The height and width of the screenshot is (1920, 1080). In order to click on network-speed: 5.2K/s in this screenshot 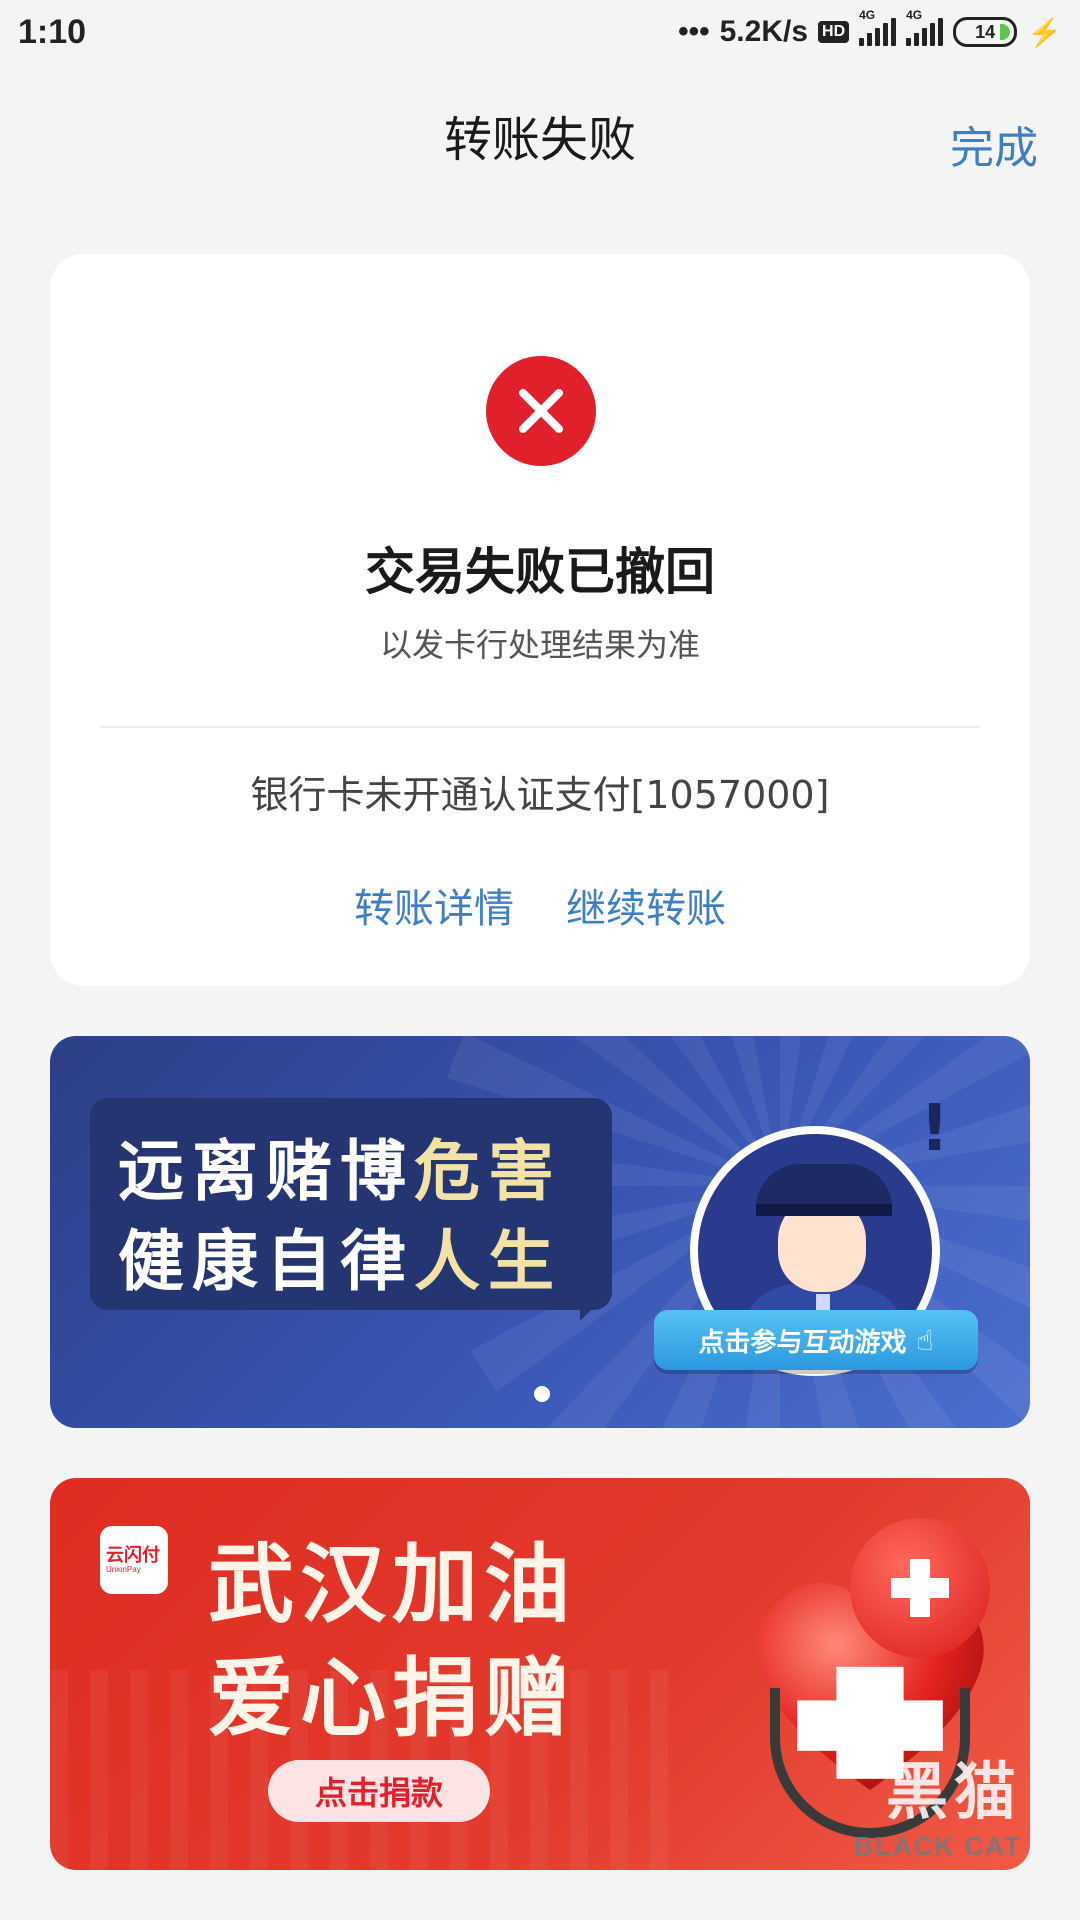, I will do `click(764, 31)`.